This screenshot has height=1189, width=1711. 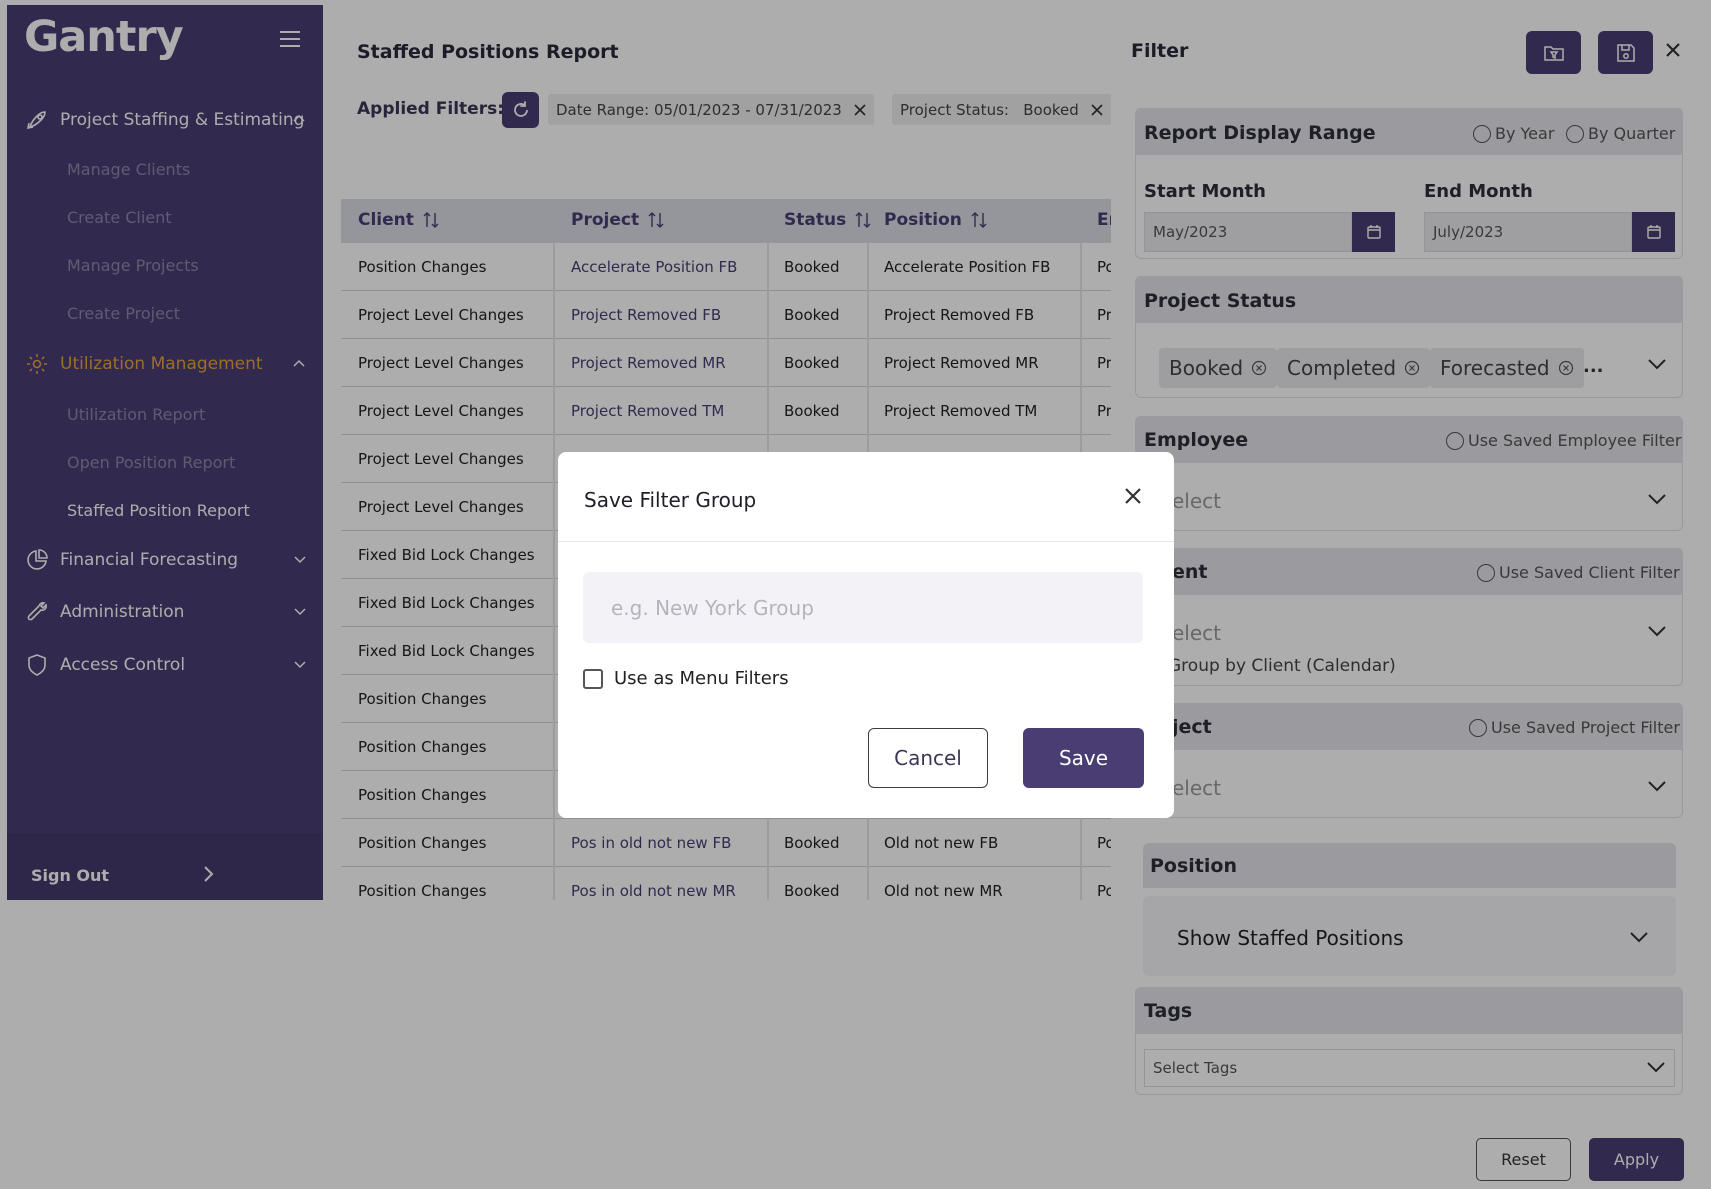 I want to click on modal-divider, so click(x=866, y=541).